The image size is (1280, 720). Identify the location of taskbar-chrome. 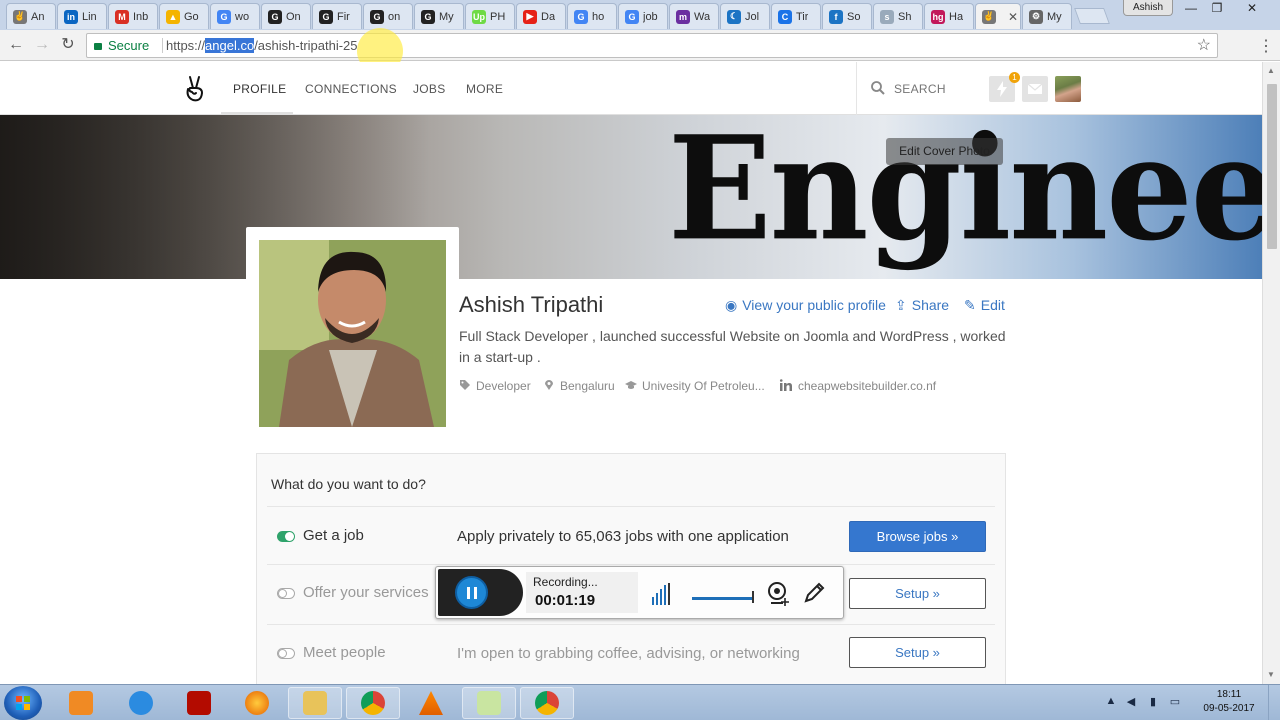
(373, 703).